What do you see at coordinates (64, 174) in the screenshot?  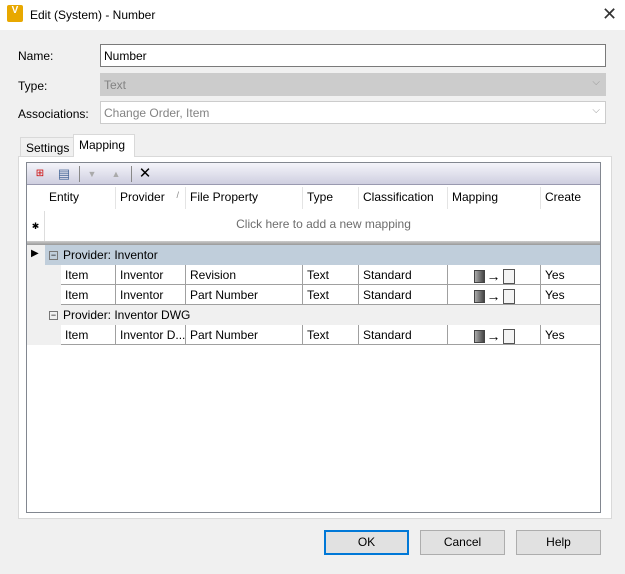 I see `list-icon: ▤` at bounding box center [64, 174].